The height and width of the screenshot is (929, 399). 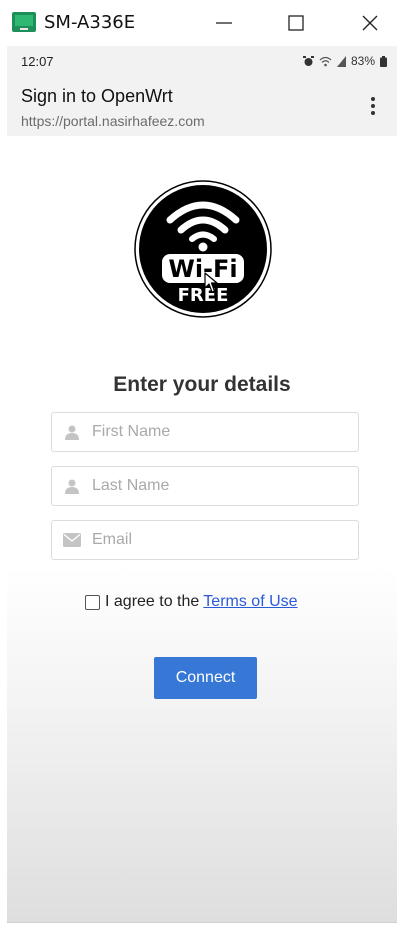 I want to click on status-time: 12:07, so click(x=37, y=61).